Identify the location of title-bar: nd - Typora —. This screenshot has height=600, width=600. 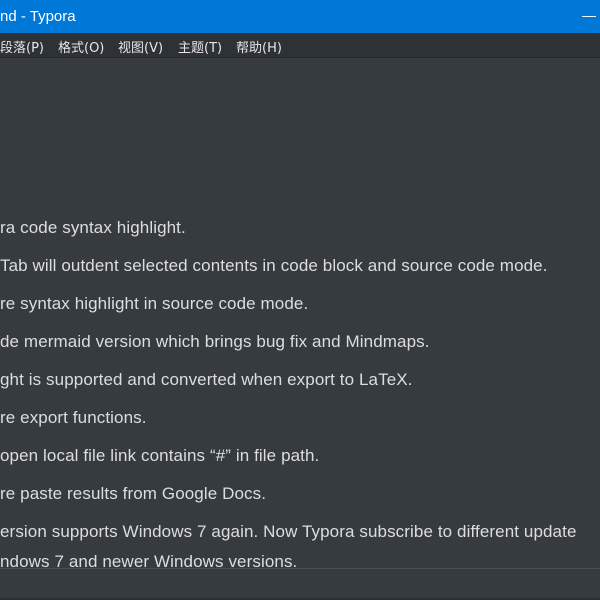
(300, 16).